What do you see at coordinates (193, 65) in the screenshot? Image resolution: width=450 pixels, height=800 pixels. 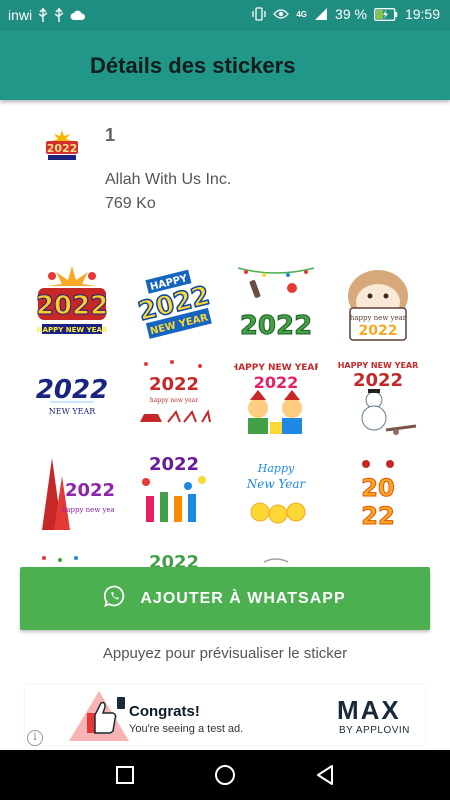 I see `page-title: Détails des stickers` at bounding box center [193, 65].